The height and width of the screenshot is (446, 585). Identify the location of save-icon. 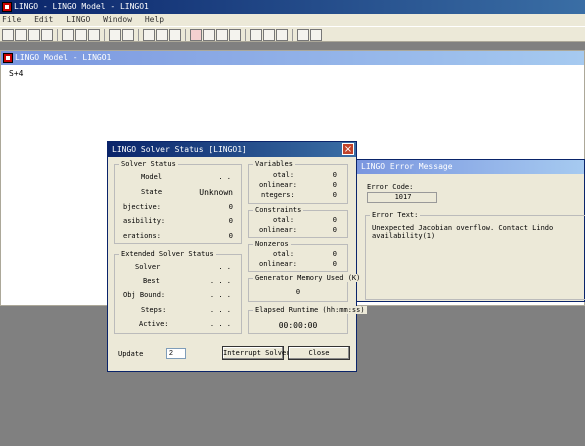
(34, 35).